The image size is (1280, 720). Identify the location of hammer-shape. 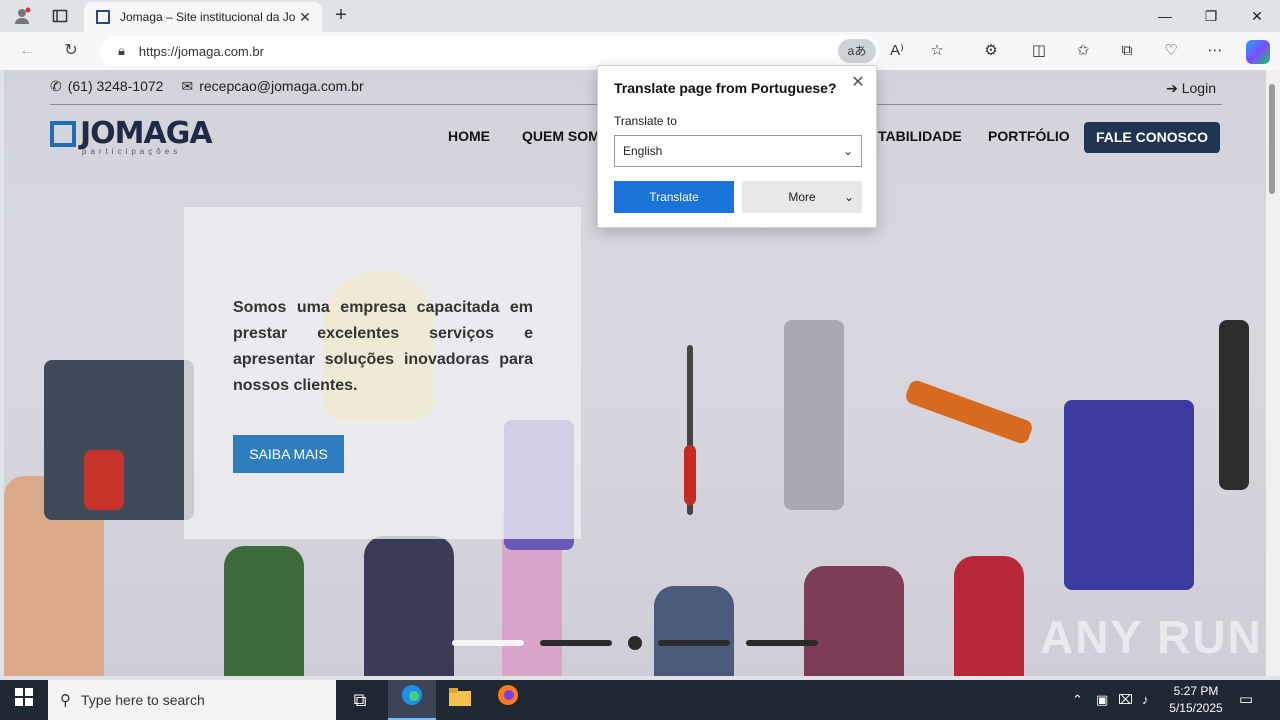
(1234, 405).